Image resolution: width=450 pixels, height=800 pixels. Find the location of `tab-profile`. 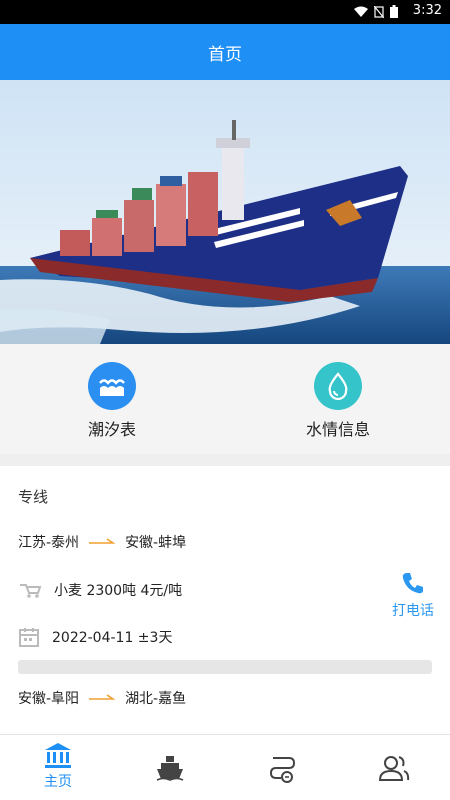

tab-profile is located at coordinates (394, 762).